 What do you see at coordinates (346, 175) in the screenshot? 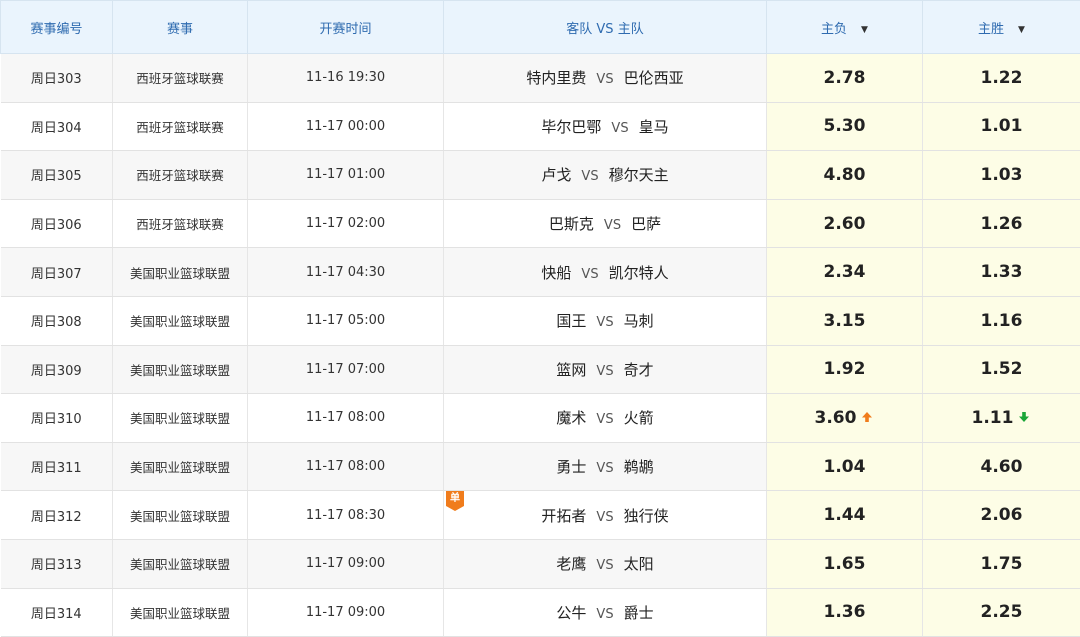
I see `start-time: 11-17 01:00` at bounding box center [346, 175].